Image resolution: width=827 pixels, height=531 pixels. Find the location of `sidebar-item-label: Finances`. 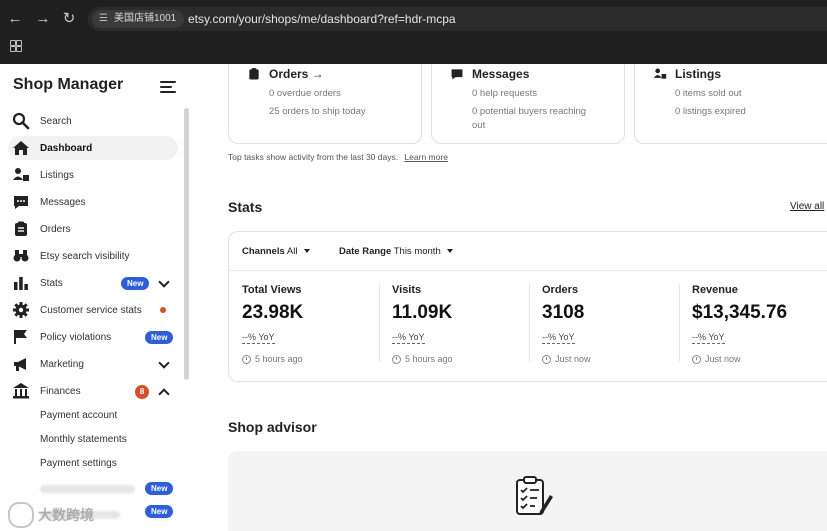

sidebar-item-label: Finances is located at coordinates (60, 391).